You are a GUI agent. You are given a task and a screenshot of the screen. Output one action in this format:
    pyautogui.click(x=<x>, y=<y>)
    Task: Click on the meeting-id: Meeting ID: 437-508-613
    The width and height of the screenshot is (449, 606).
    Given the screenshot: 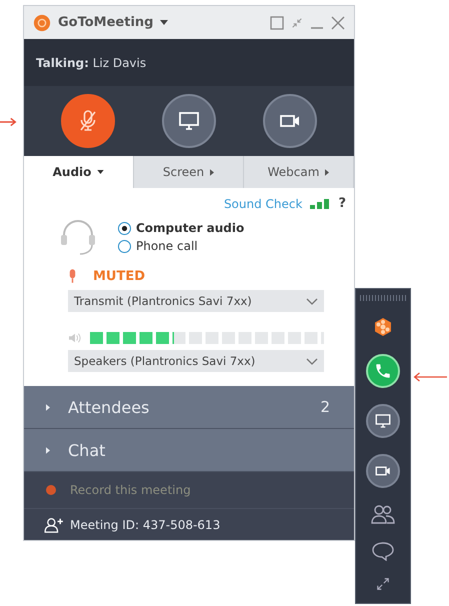 What is the action you would take?
    pyautogui.click(x=145, y=525)
    